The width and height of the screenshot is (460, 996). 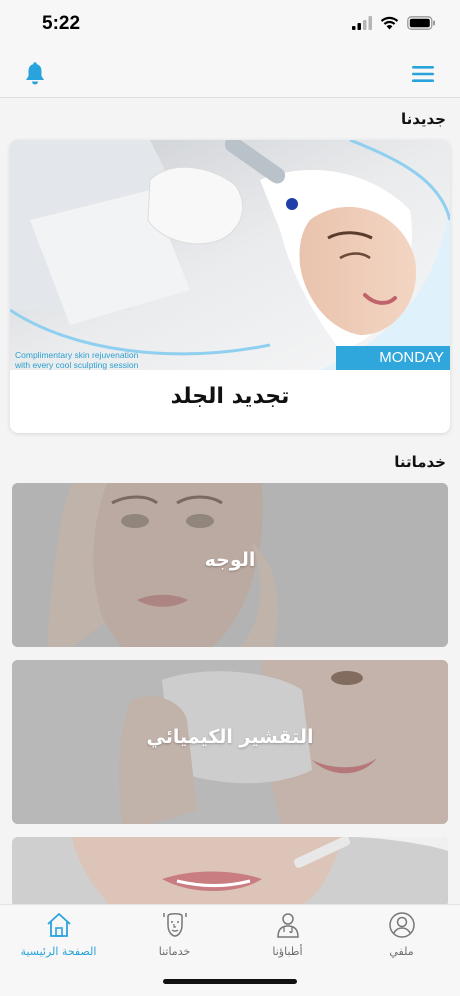 I want to click on section-title-new: جديدنا, so click(x=423, y=119).